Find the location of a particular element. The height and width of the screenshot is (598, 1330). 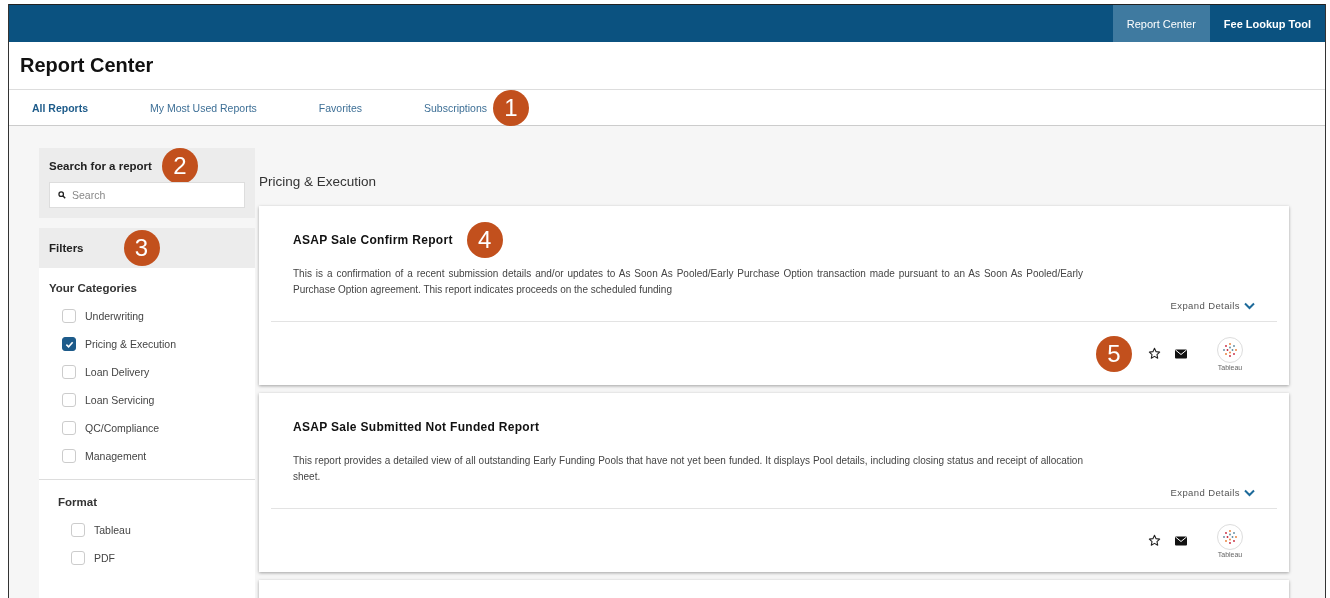

search-field: Search is located at coordinates (147, 195).